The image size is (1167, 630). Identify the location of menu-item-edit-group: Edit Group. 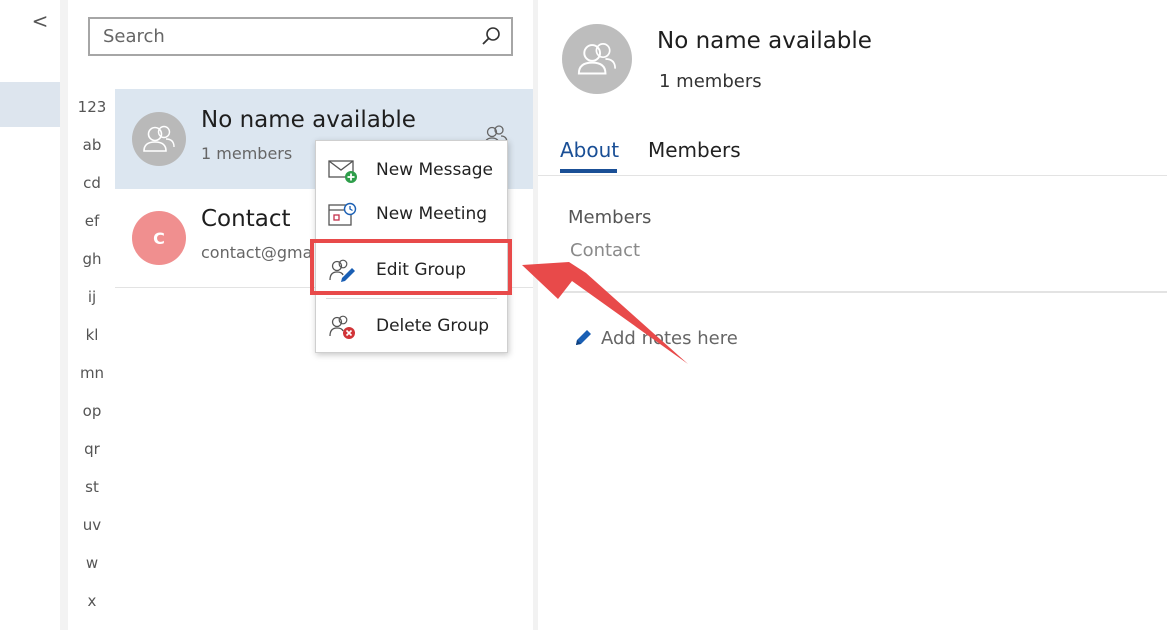
(411, 270).